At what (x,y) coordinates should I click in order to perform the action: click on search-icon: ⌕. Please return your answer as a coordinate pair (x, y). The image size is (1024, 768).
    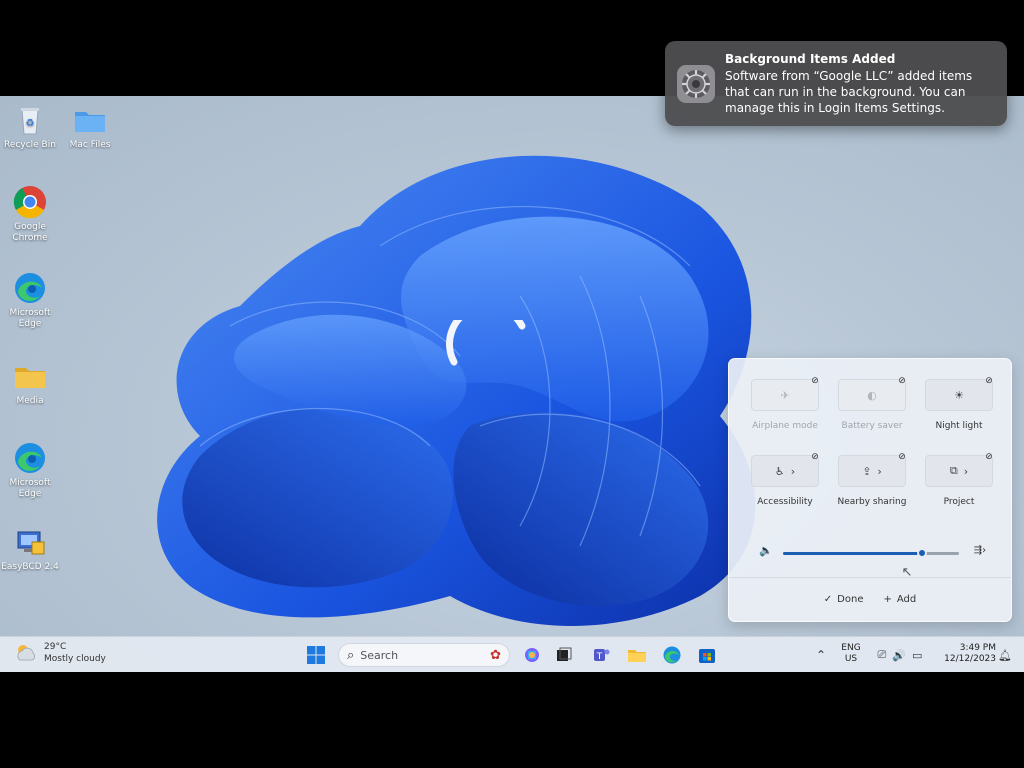
    Looking at the image, I should click on (351, 655).